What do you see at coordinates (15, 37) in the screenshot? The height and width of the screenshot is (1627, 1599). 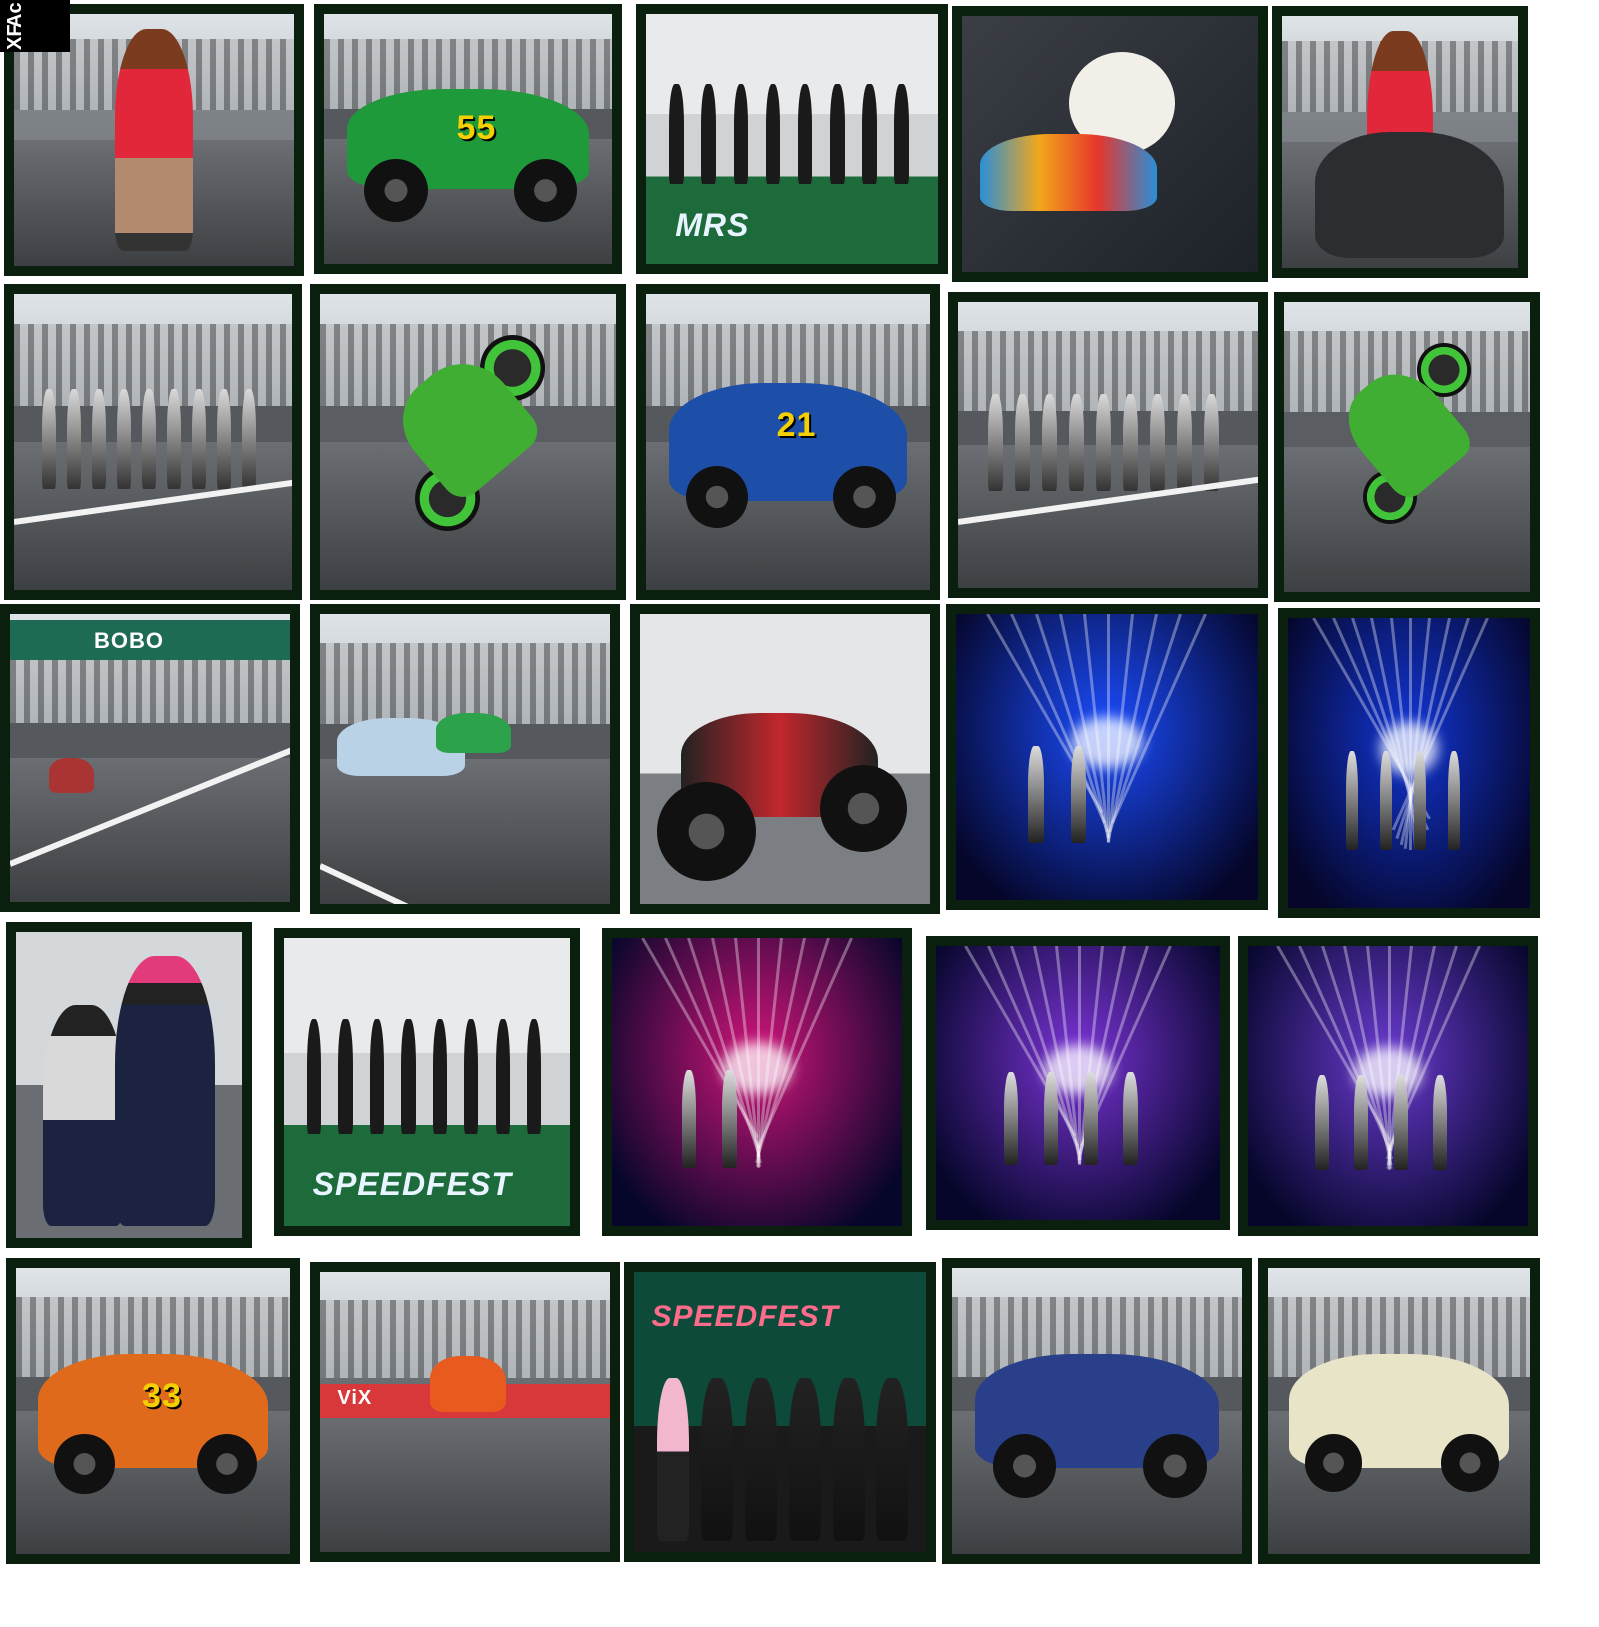 I see `corner-label-line2: XF` at bounding box center [15, 37].